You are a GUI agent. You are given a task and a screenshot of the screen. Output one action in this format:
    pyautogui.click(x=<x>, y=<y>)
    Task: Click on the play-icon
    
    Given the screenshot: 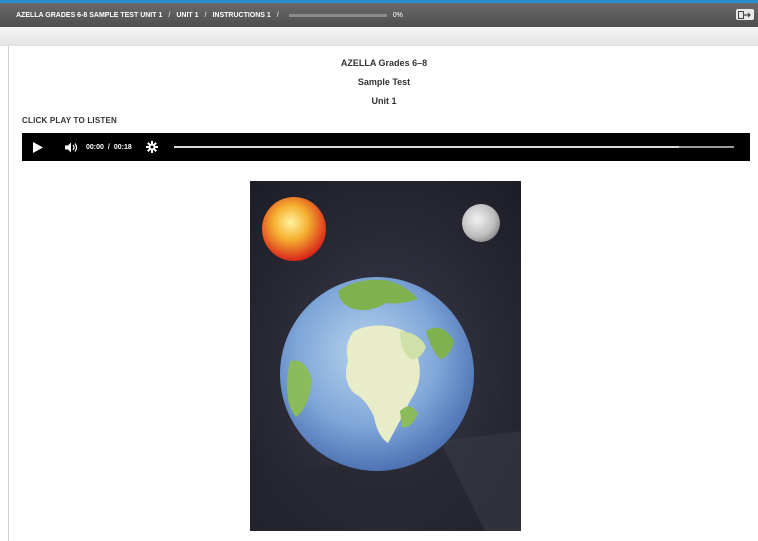 What is the action you would take?
    pyautogui.click(x=38, y=147)
    